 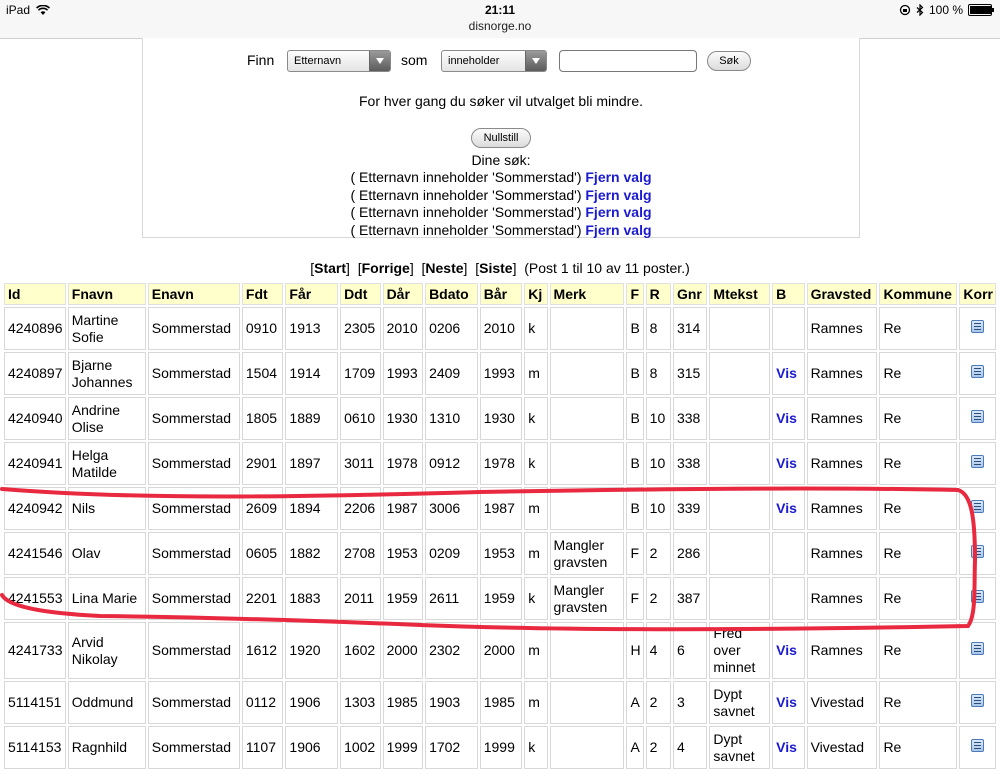 What do you see at coordinates (494, 61) in the screenshot?
I see `operator-select: inneholder` at bounding box center [494, 61].